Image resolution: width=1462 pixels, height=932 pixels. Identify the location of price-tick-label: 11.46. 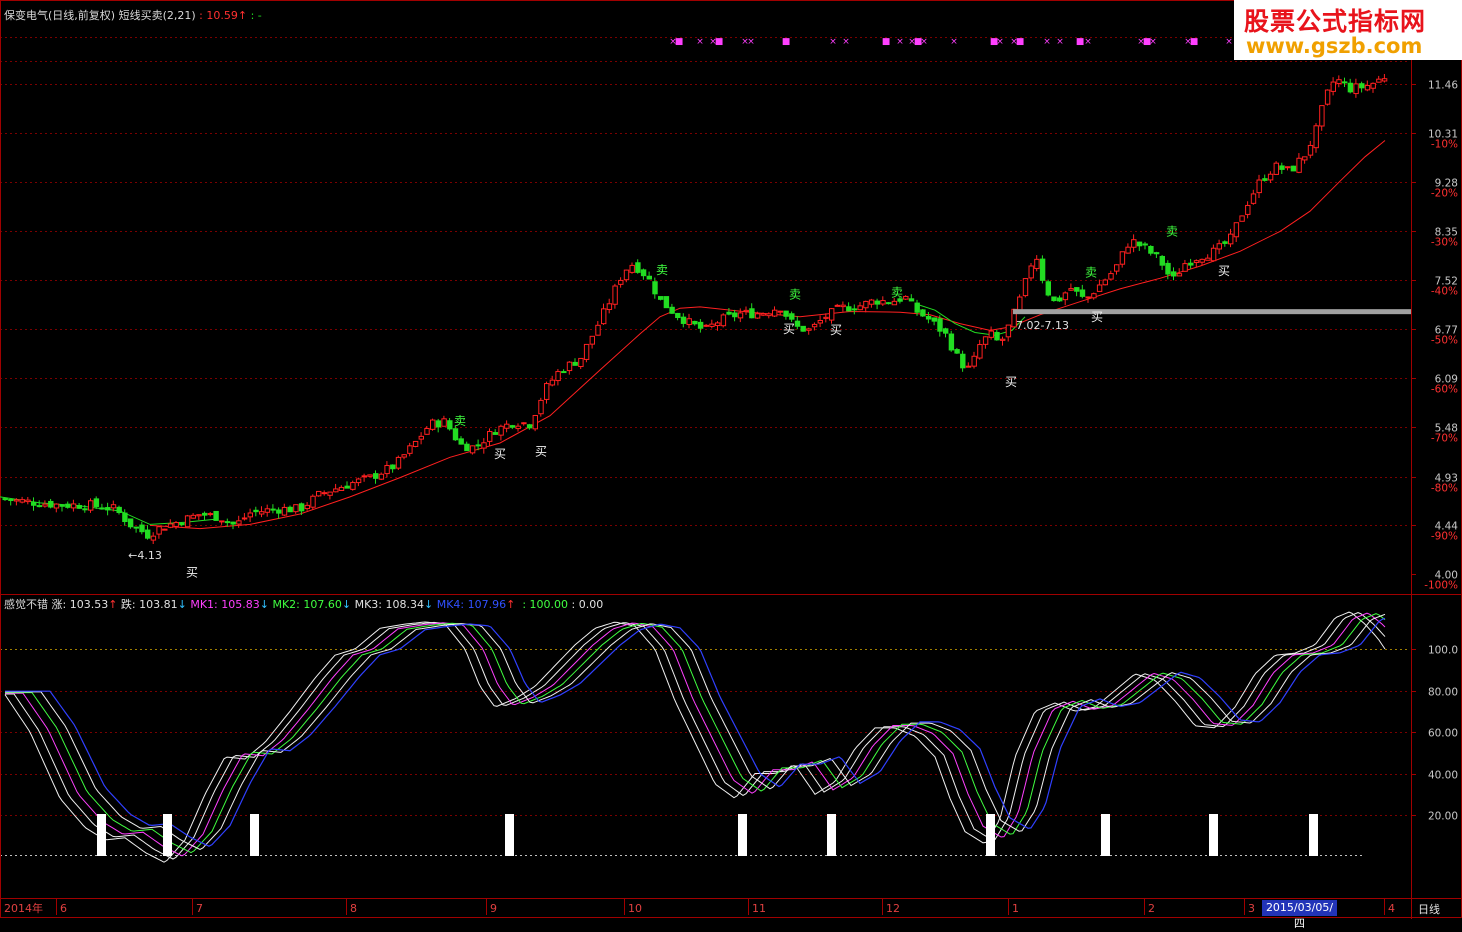
(1443, 86).